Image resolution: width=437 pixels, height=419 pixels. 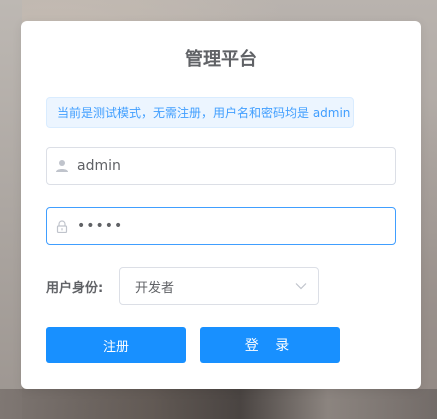 I want to click on password-value: •••••, so click(x=100, y=226).